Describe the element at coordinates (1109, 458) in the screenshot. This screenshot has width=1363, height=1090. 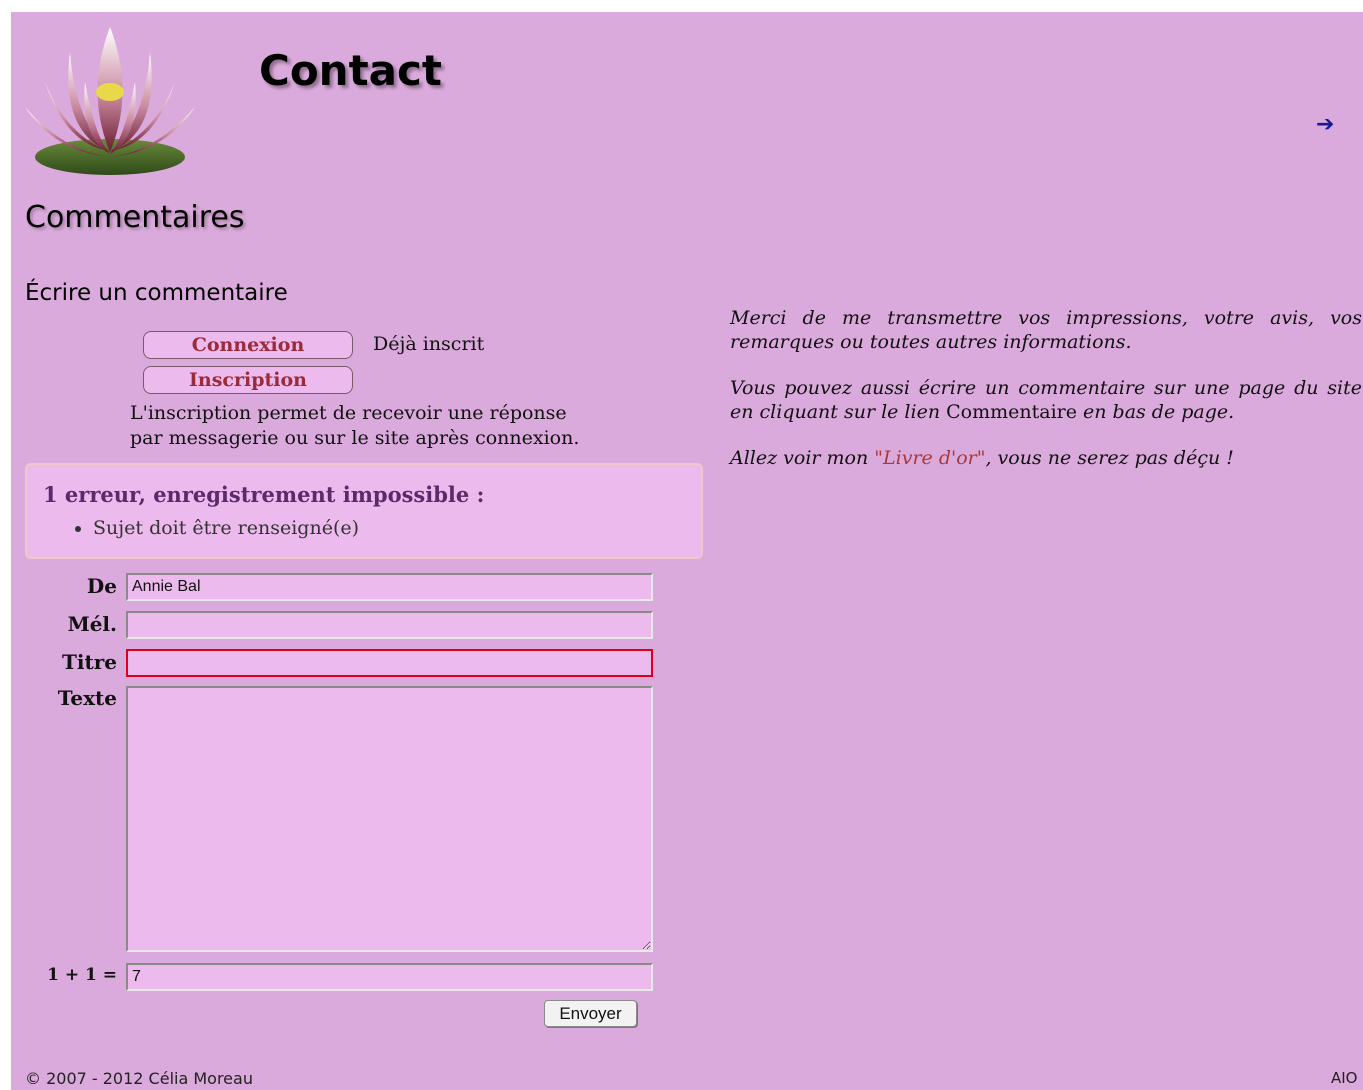
I see `side-paragraph-3-end: , vous ne serez pas déçu !` at that location.